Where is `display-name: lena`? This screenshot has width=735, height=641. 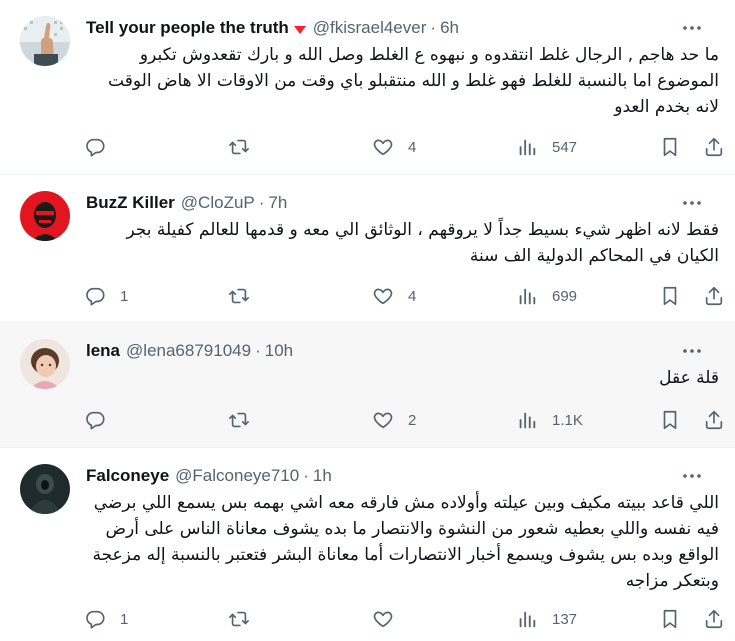
display-name: lena is located at coordinates (103, 351).